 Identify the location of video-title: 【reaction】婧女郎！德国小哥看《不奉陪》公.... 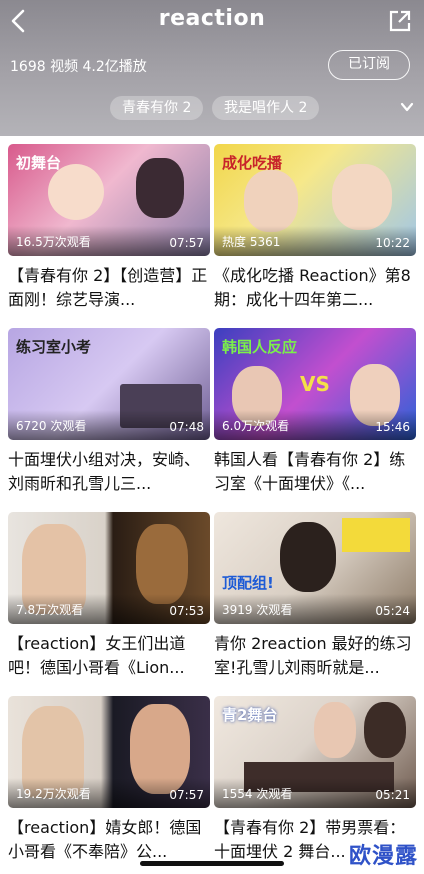
(109, 840).